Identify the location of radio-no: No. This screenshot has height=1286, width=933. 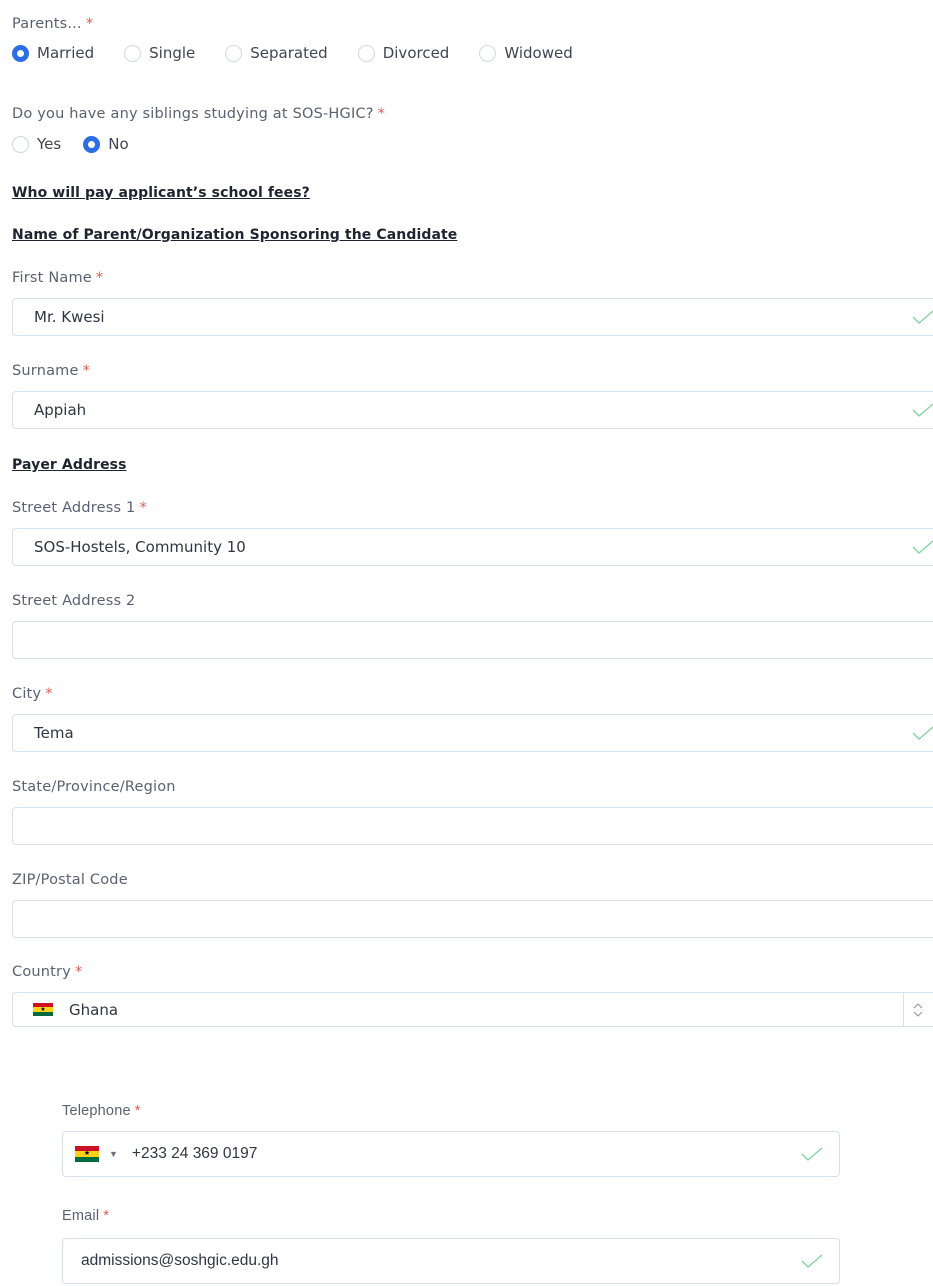
(106, 144).